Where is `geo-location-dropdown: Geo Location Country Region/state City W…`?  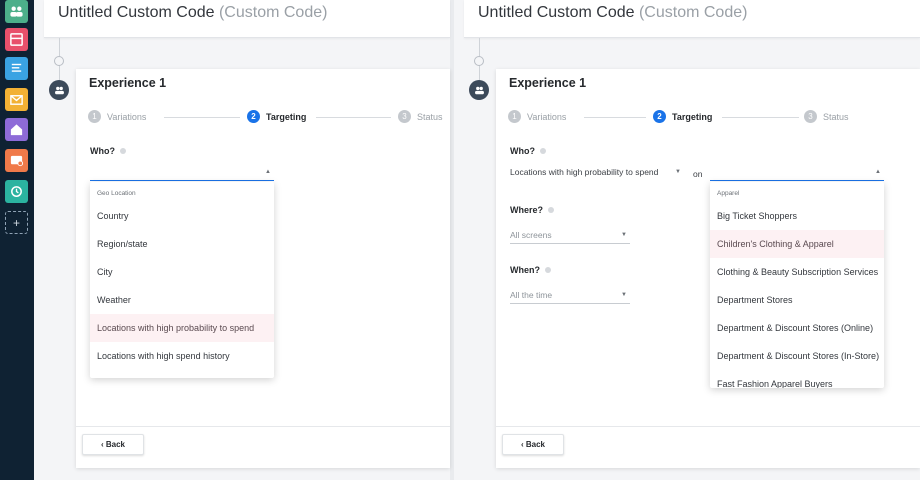
geo-location-dropdown: Geo Location Country Region/state City W… is located at coordinates (182, 280).